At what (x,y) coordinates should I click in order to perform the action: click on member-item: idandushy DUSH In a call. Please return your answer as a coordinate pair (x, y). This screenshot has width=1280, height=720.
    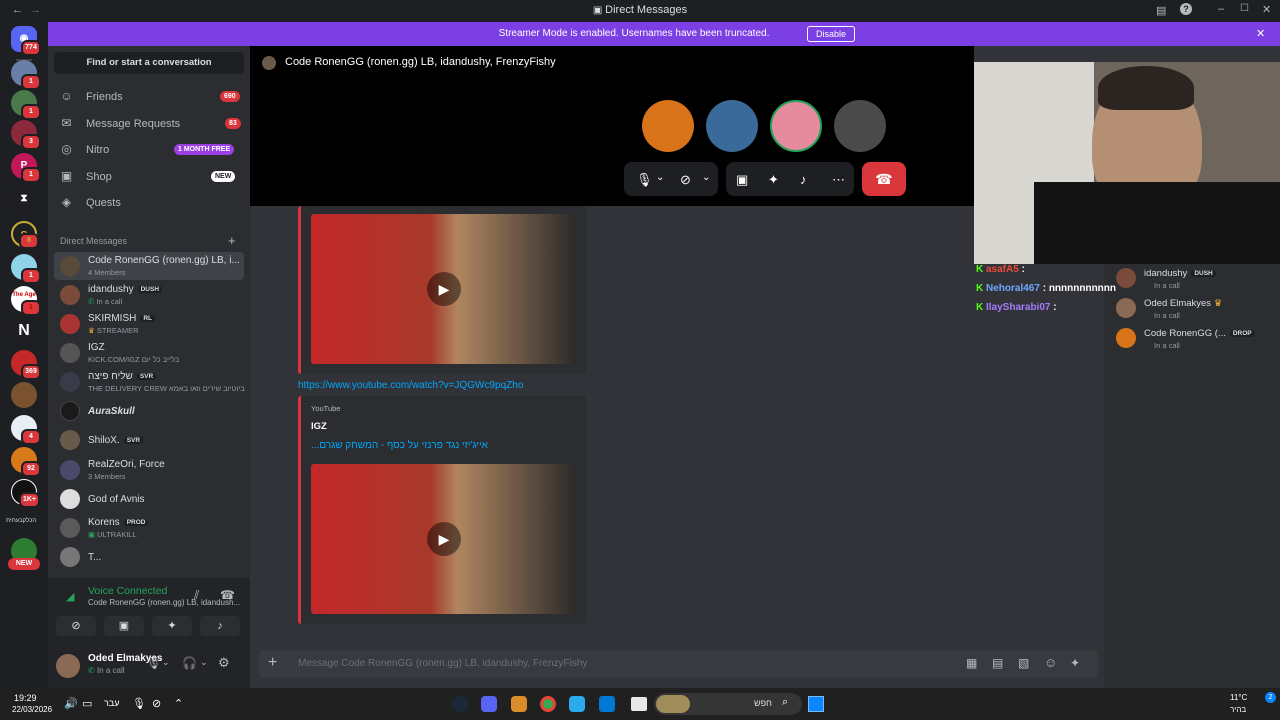
    Looking at the image, I should click on (1192, 280).